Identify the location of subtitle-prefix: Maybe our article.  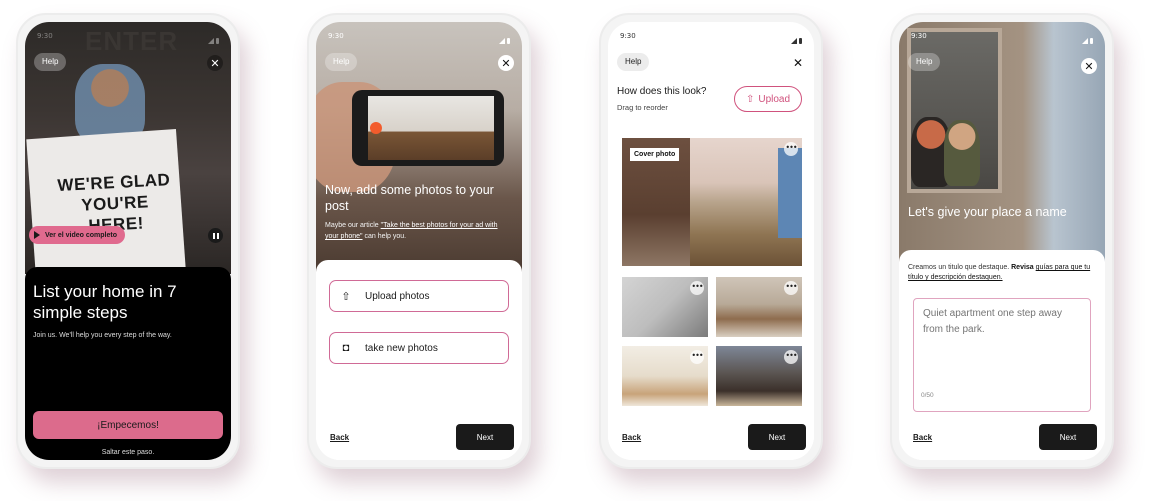
(353, 225).